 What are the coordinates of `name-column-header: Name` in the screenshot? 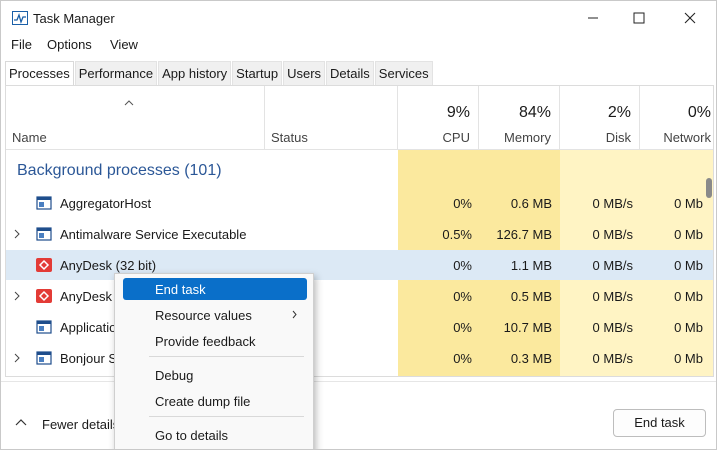 It's located at (135, 118).